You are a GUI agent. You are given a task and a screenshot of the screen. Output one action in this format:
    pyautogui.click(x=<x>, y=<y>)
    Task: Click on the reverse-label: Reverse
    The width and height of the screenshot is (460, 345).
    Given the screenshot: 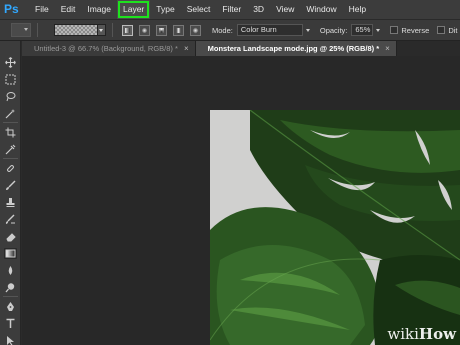 What is the action you would take?
    pyautogui.click(x=415, y=30)
    